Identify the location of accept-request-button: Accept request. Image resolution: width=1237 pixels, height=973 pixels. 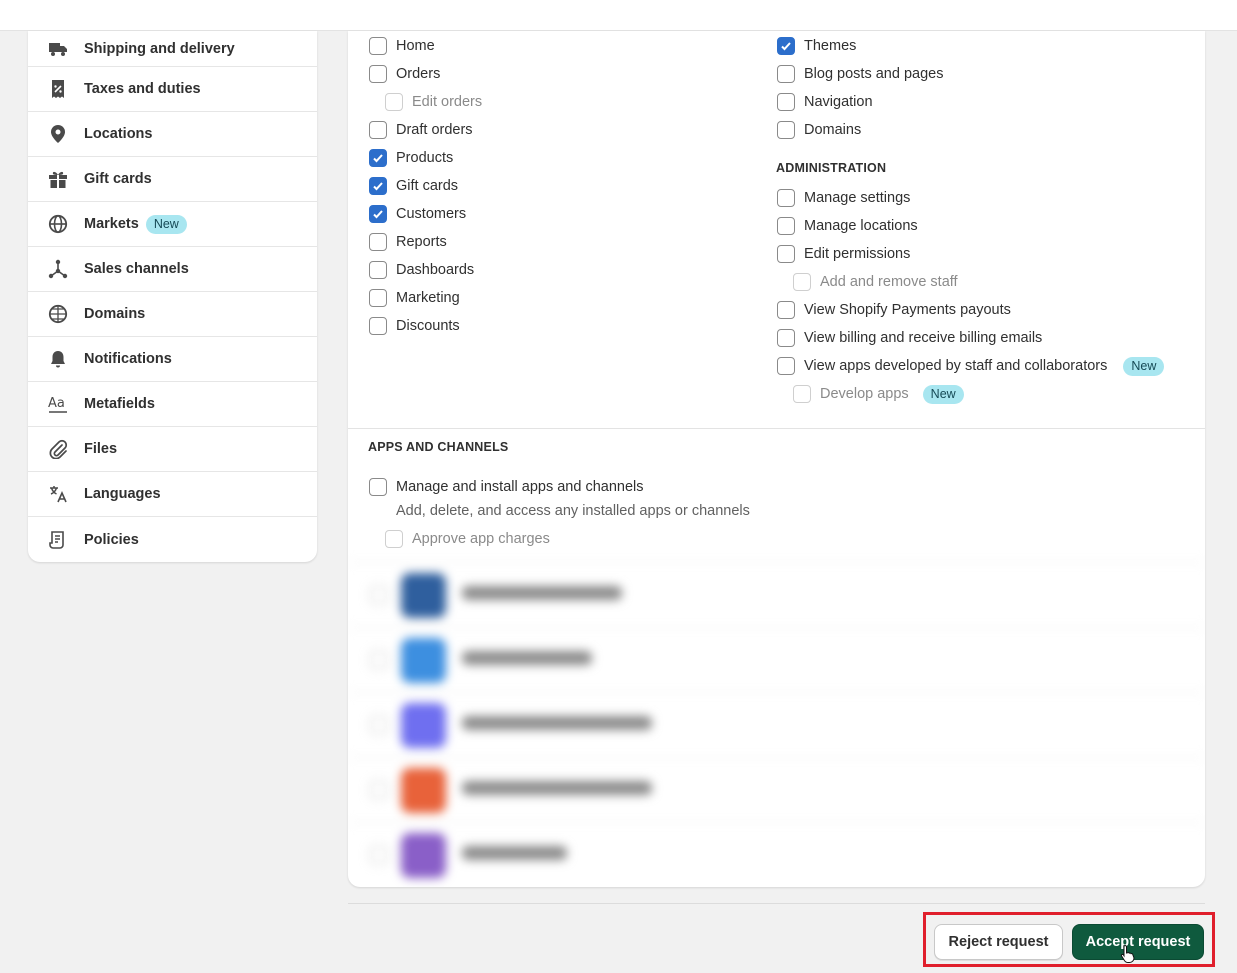
(1138, 942).